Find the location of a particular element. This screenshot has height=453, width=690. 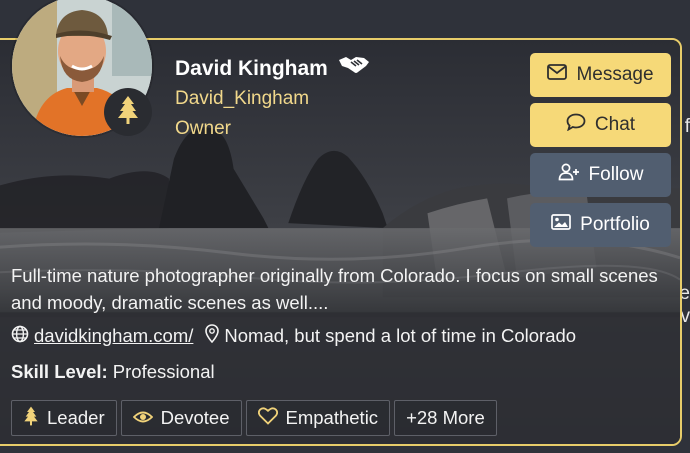

skill-level-value: Professional is located at coordinates (163, 371).